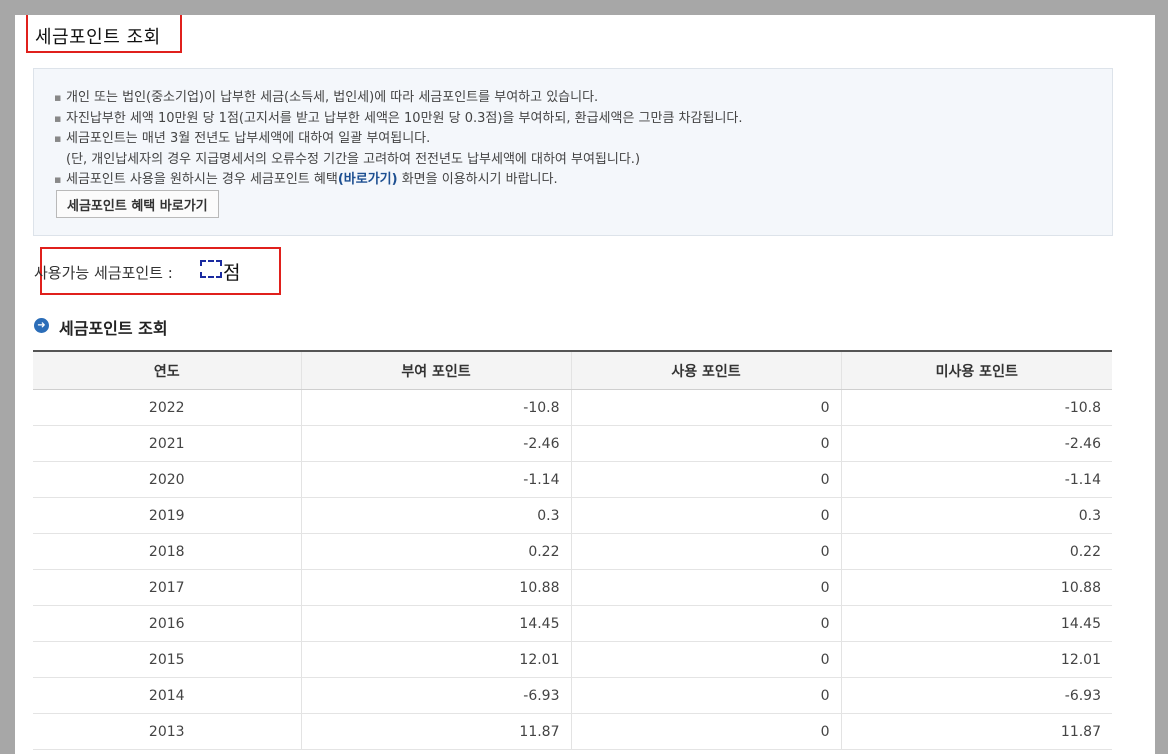 The image size is (1168, 754). I want to click on cell-year: 2018, so click(167, 551).